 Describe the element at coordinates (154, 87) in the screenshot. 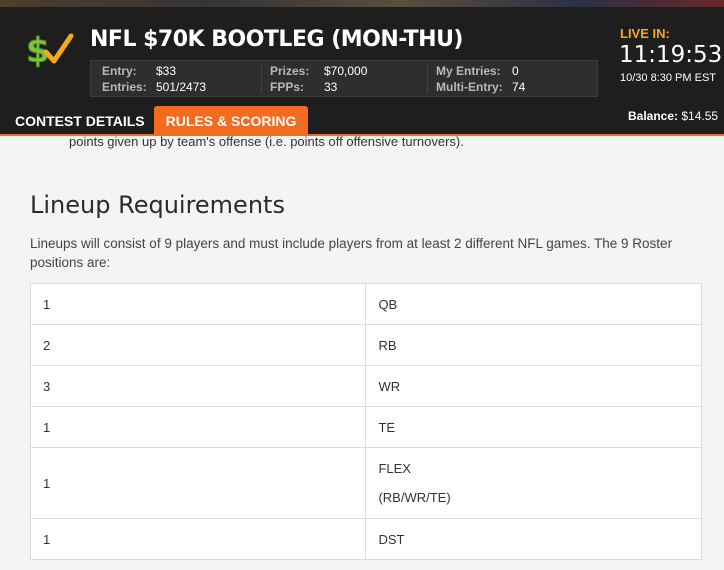

I see `entries-count: Entries: 501/2473` at that location.